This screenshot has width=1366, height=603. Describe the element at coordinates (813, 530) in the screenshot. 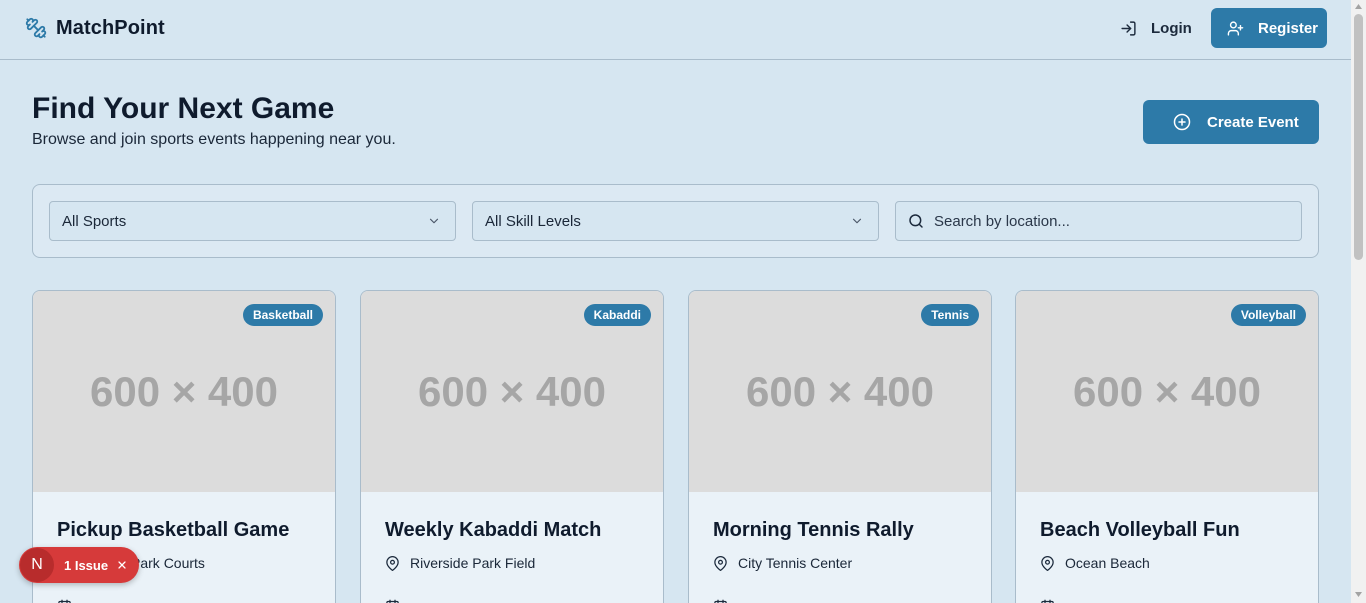

I see `event-title: Morning Tennis Rally` at that location.